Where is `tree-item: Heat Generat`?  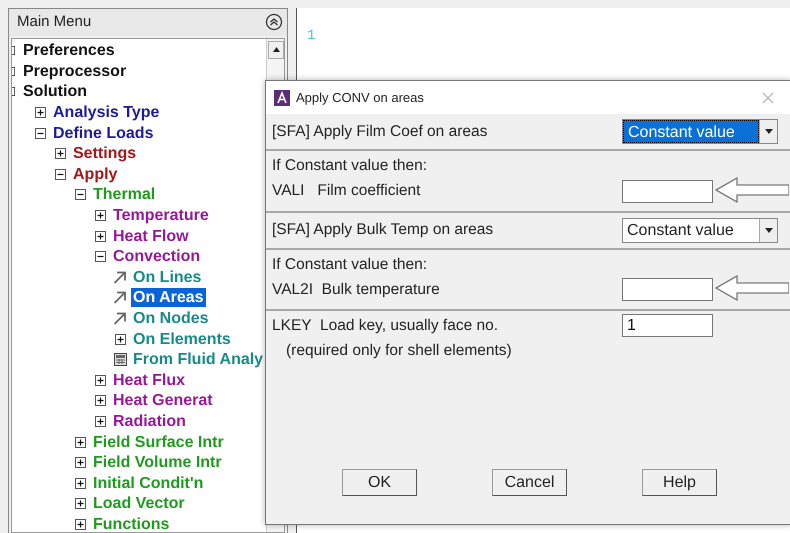
tree-item: Heat Generat is located at coordinates (163, 400).